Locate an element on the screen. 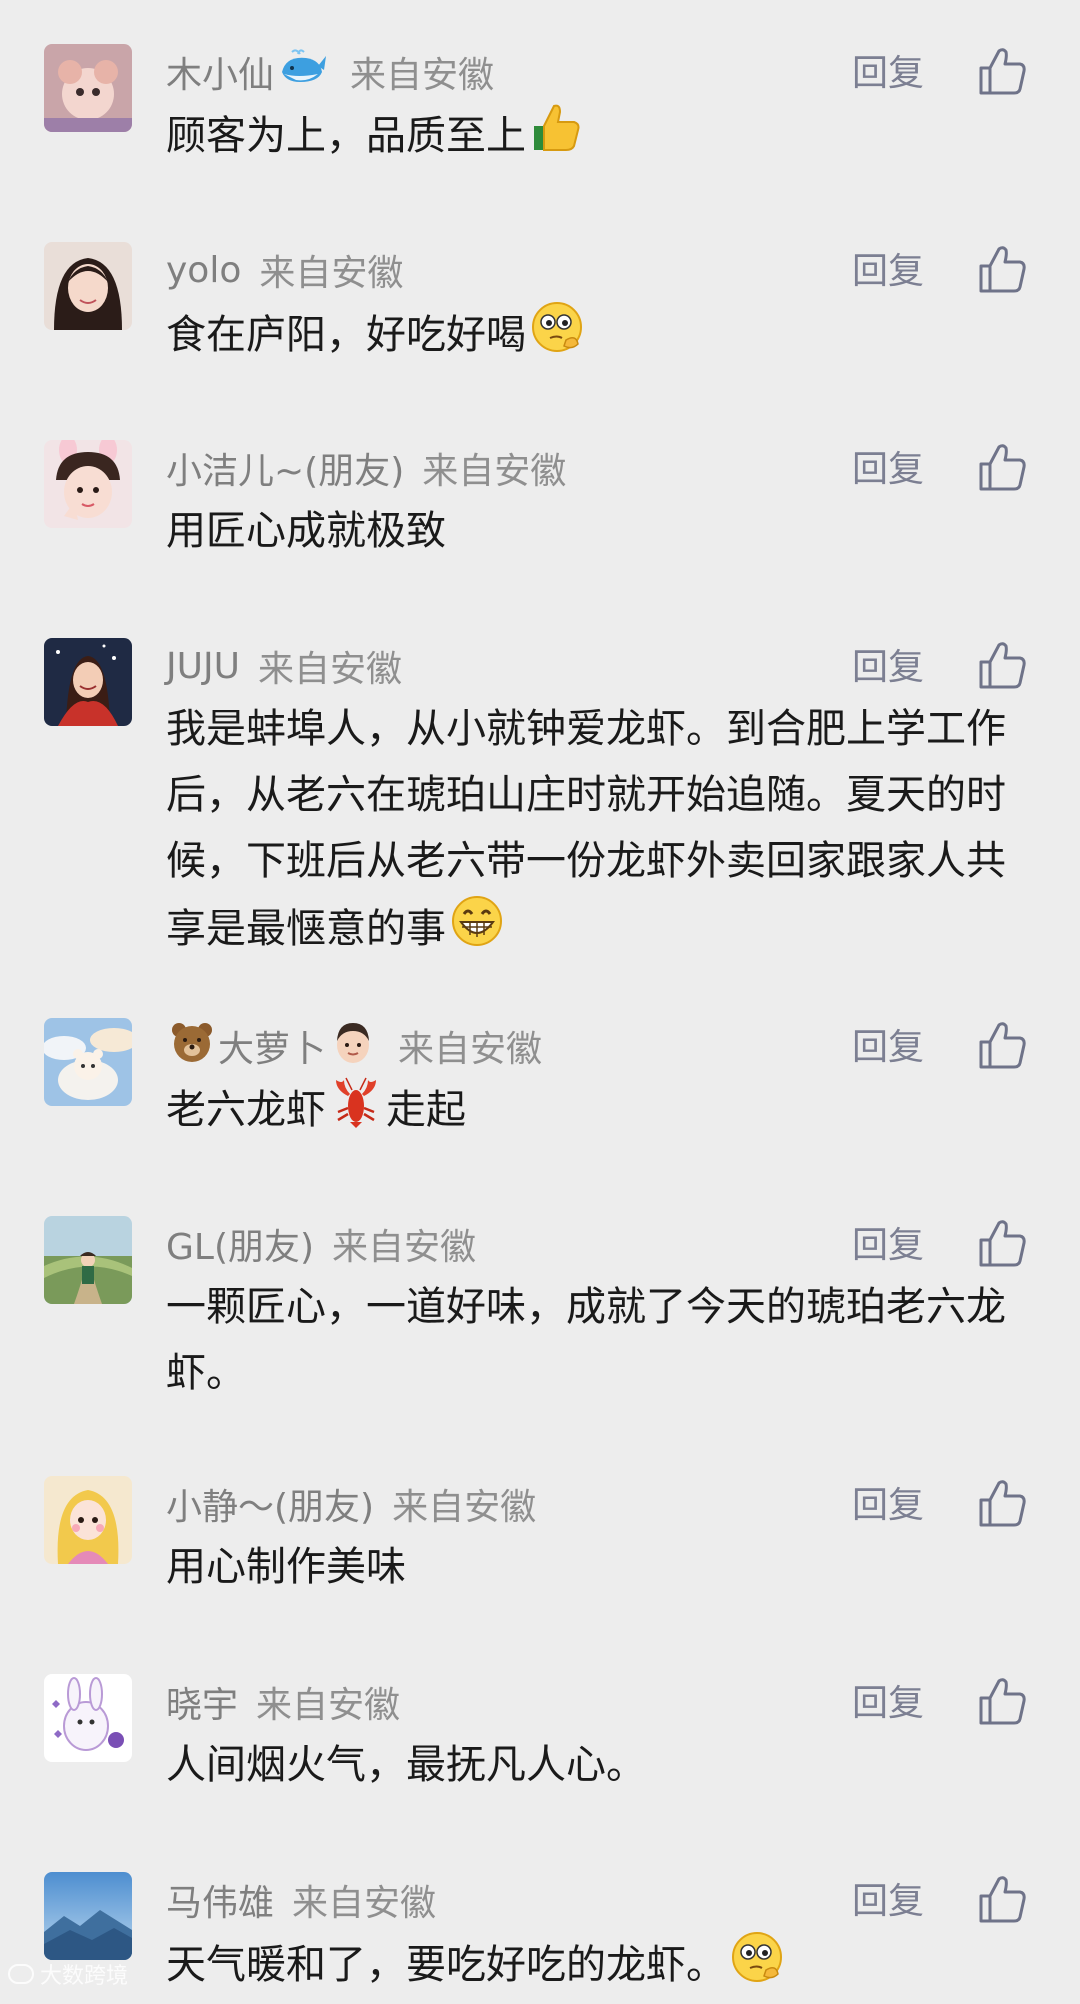 Image resolution: width=1080 pixels, height=2004 pixels. comment-meta: 晓宇 来自安徽 is located at coordinates (283, 1702).